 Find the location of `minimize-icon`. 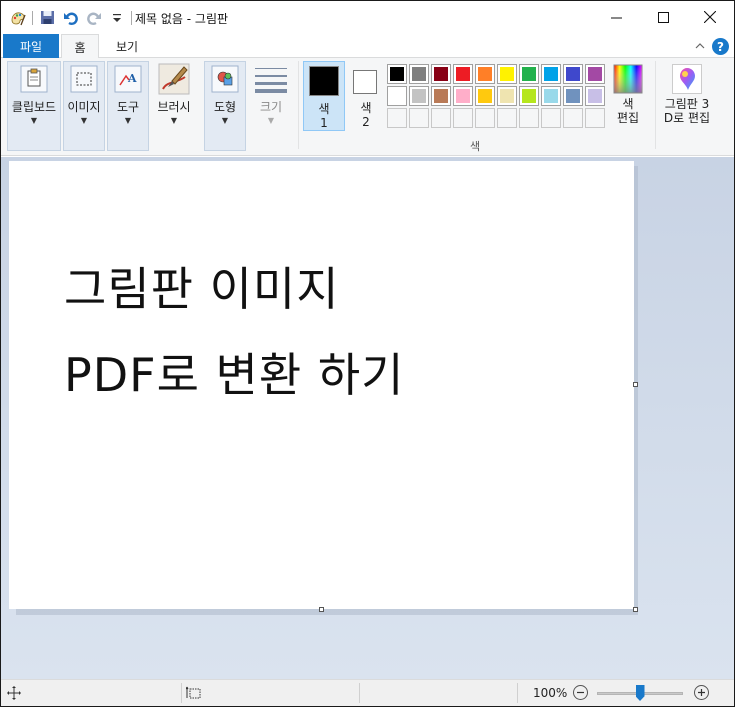

minimize-icon is located at coordinates (616, 17).